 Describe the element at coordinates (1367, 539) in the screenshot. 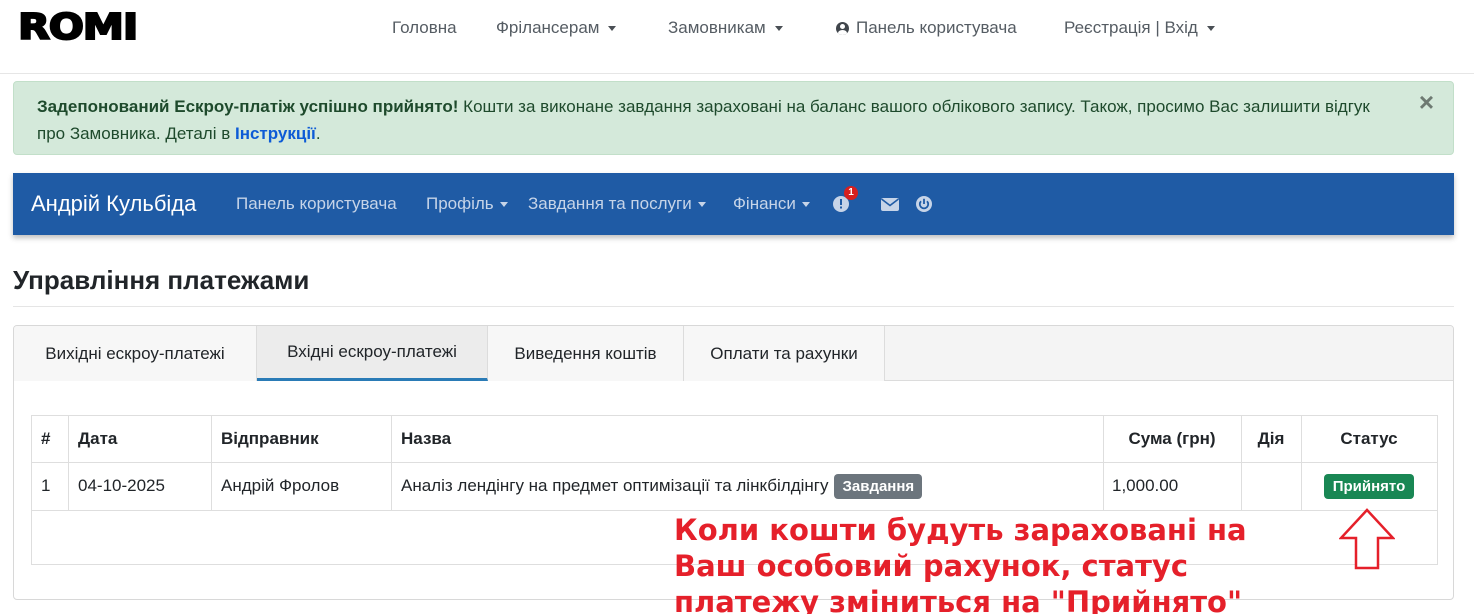

I see `arrow-up-icon` at that location.